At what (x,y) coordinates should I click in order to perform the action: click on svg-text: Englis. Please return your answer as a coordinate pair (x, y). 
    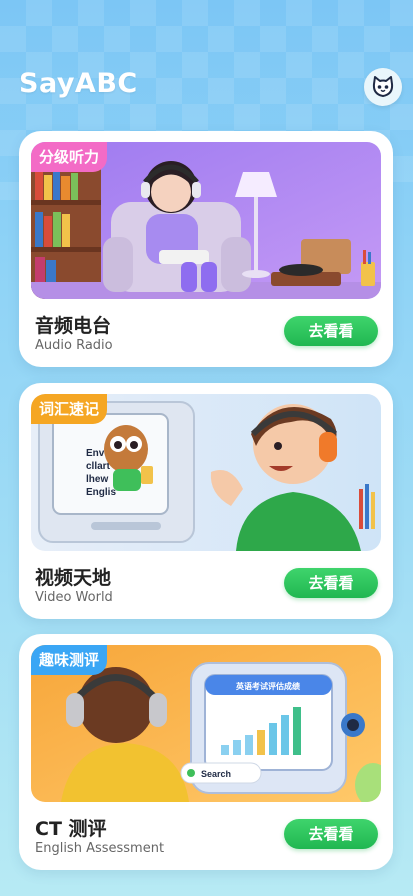
    Looking at the image, I should click on (101, 492).